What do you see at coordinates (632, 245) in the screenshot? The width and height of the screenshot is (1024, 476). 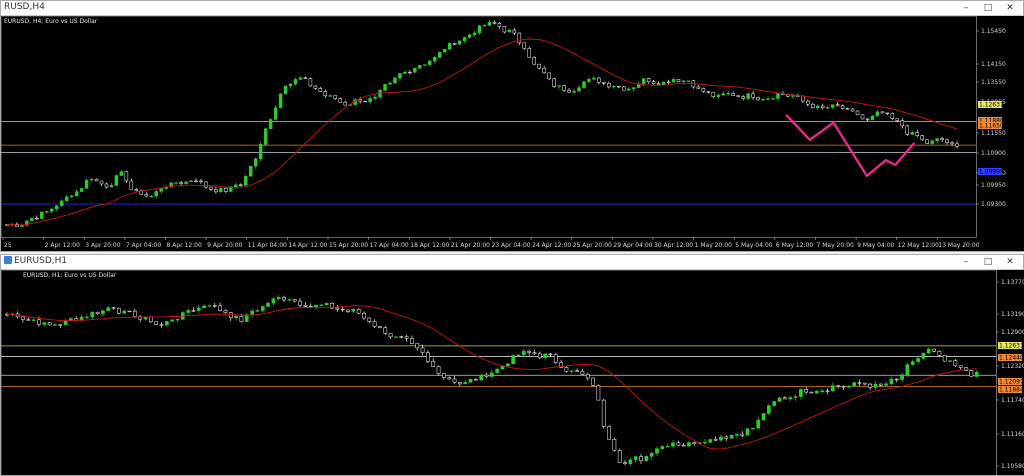 I see `time-tick-label: 29 Apr 04:00` at bounding box center [632, 245].